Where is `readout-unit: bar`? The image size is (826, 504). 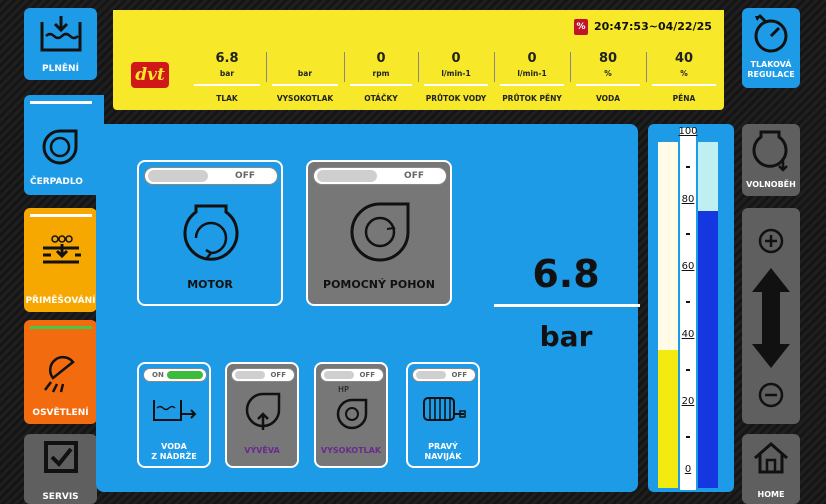
readout-unit: bar is located at coordinates (227, 73).